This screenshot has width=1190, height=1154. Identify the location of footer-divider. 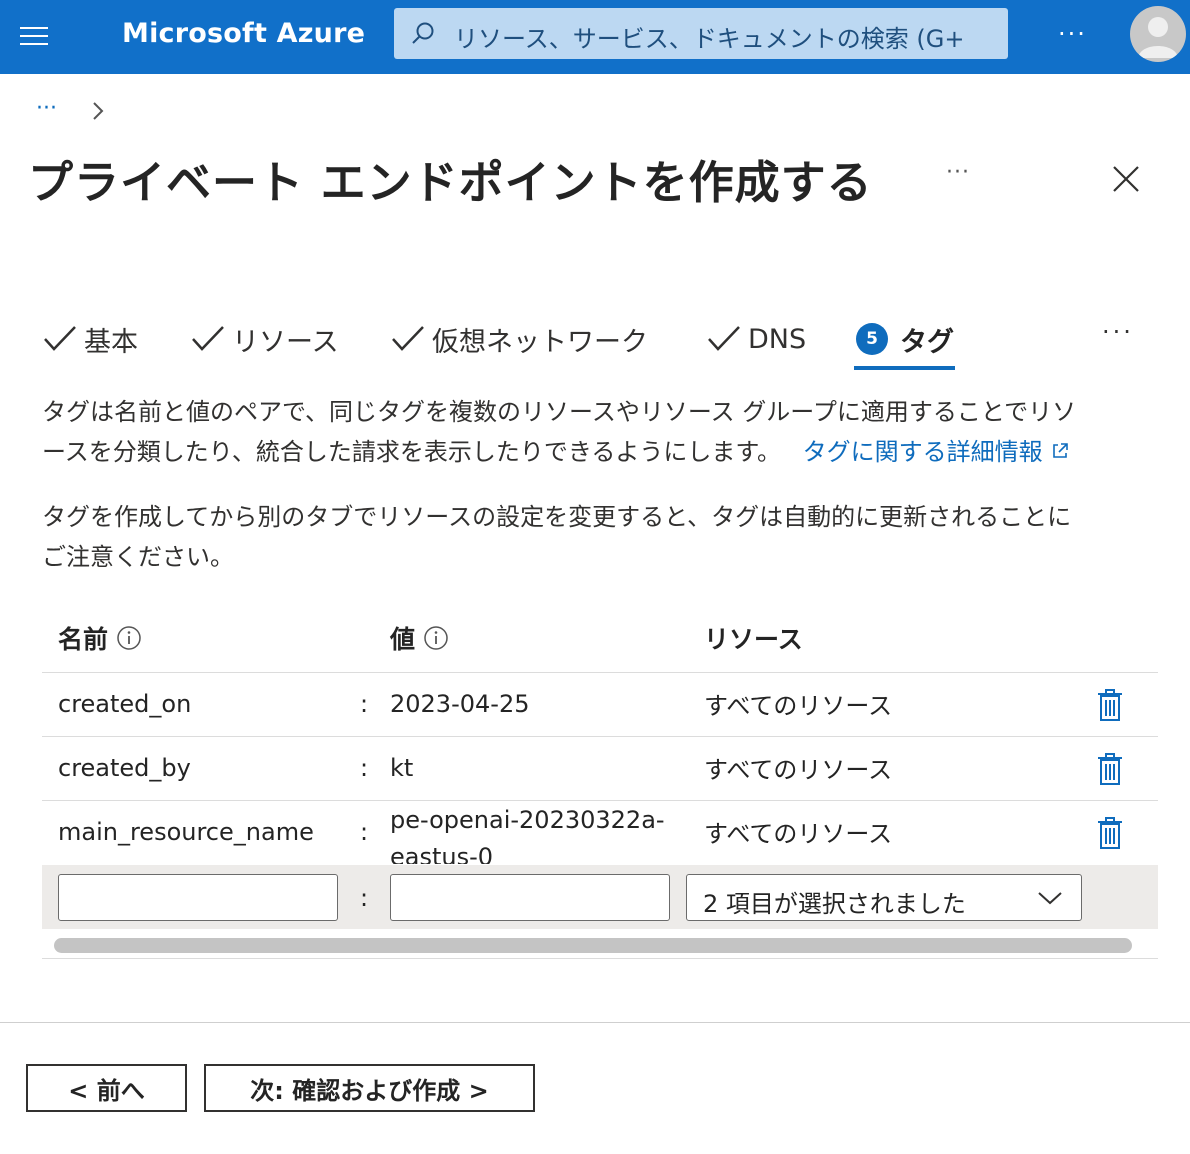
(595, 1022).